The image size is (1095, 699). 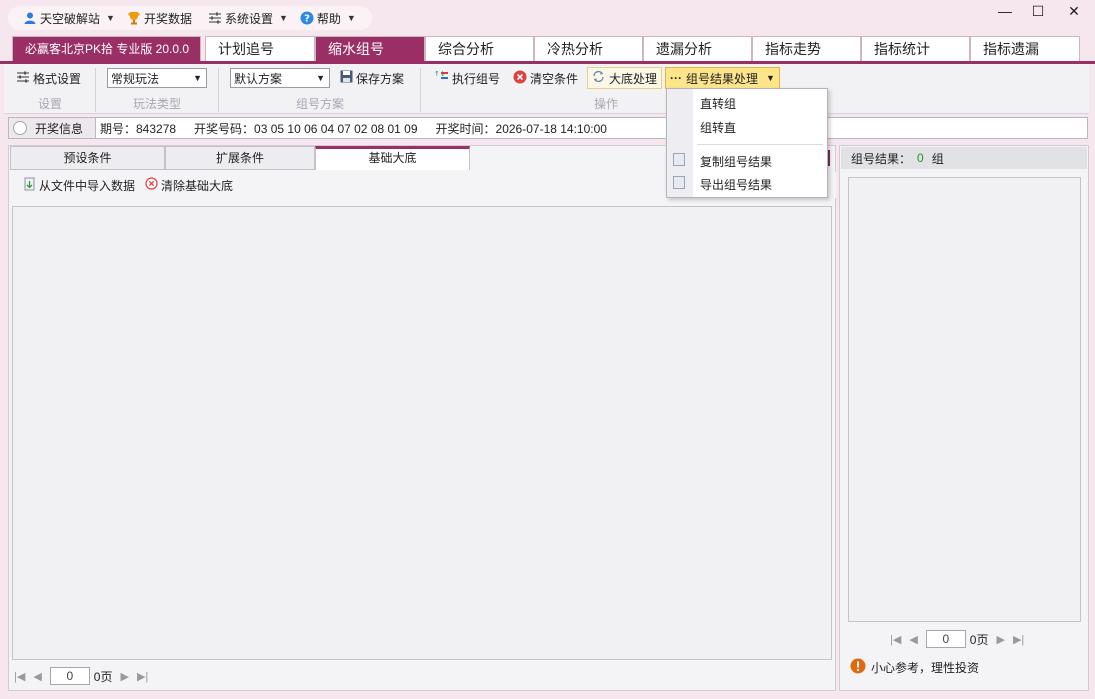 I want to click on left-pager: |◀ ◀ 0 0页 ▶ ▶|, so click(x=81, y=676).